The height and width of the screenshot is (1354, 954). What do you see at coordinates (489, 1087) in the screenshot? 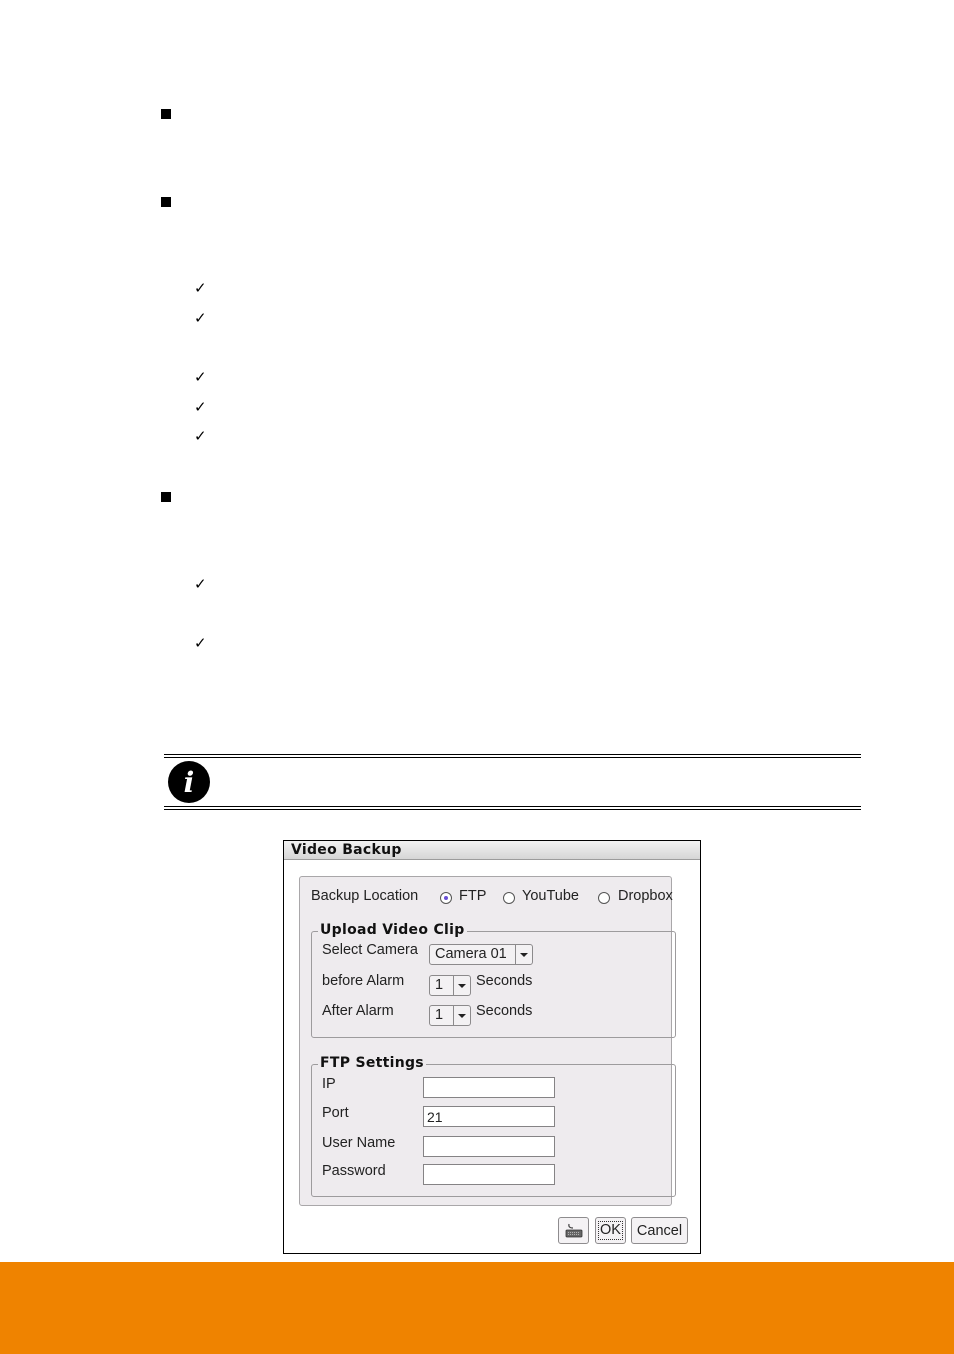
I see `ip-input` at bounding box center [489, 1087].